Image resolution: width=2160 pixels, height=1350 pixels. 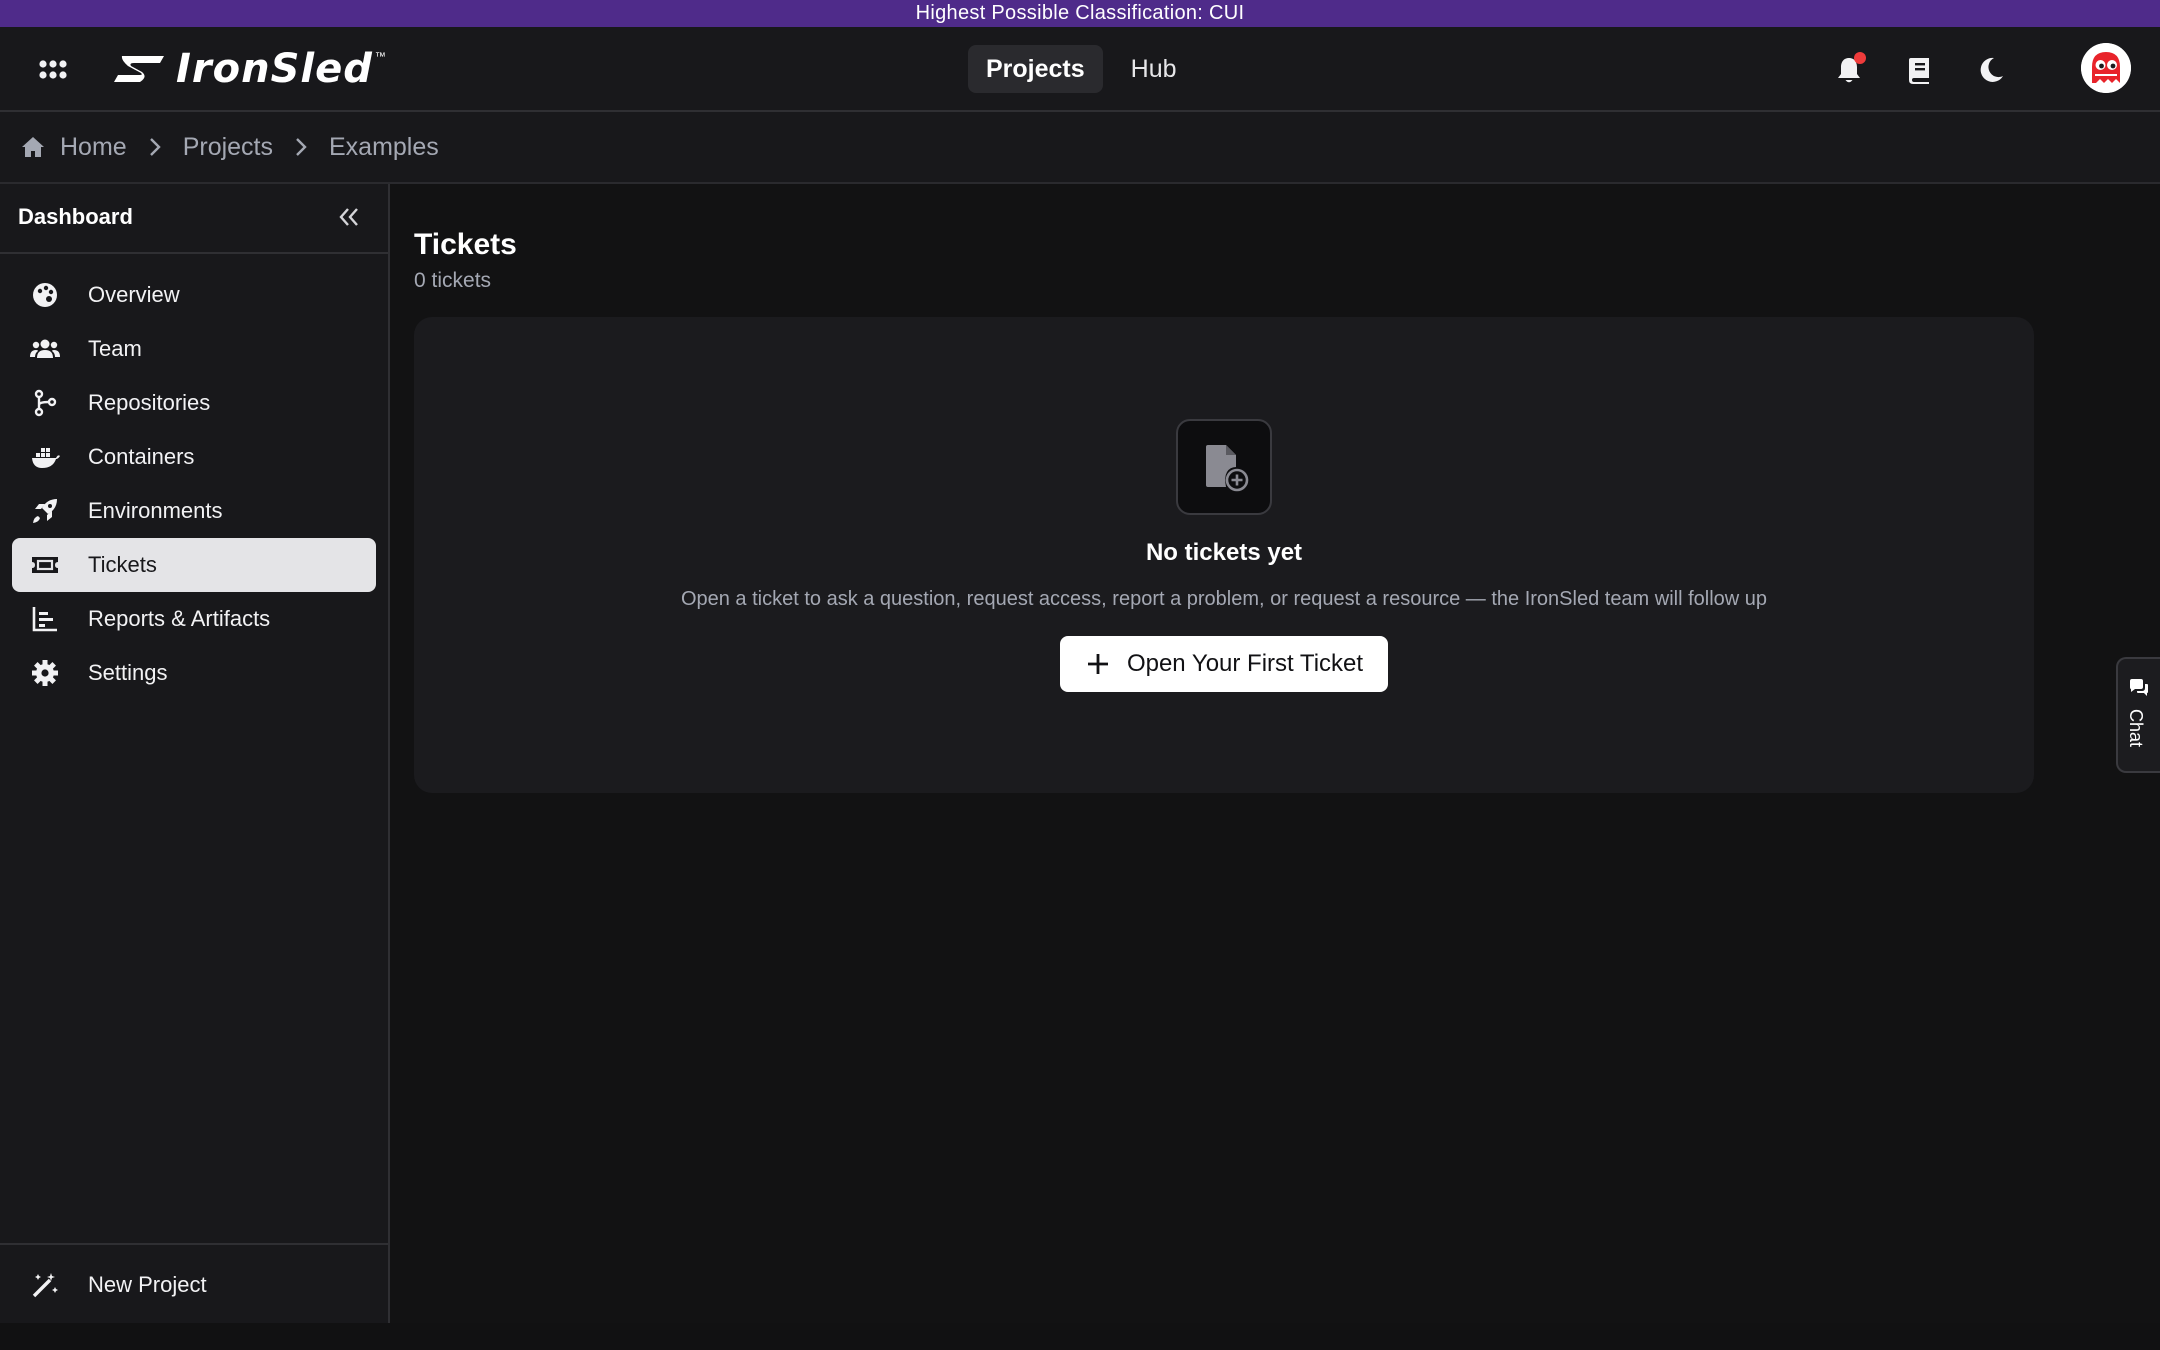 I want to click on collapse-sidebar-button, so click(x=349, y=217).